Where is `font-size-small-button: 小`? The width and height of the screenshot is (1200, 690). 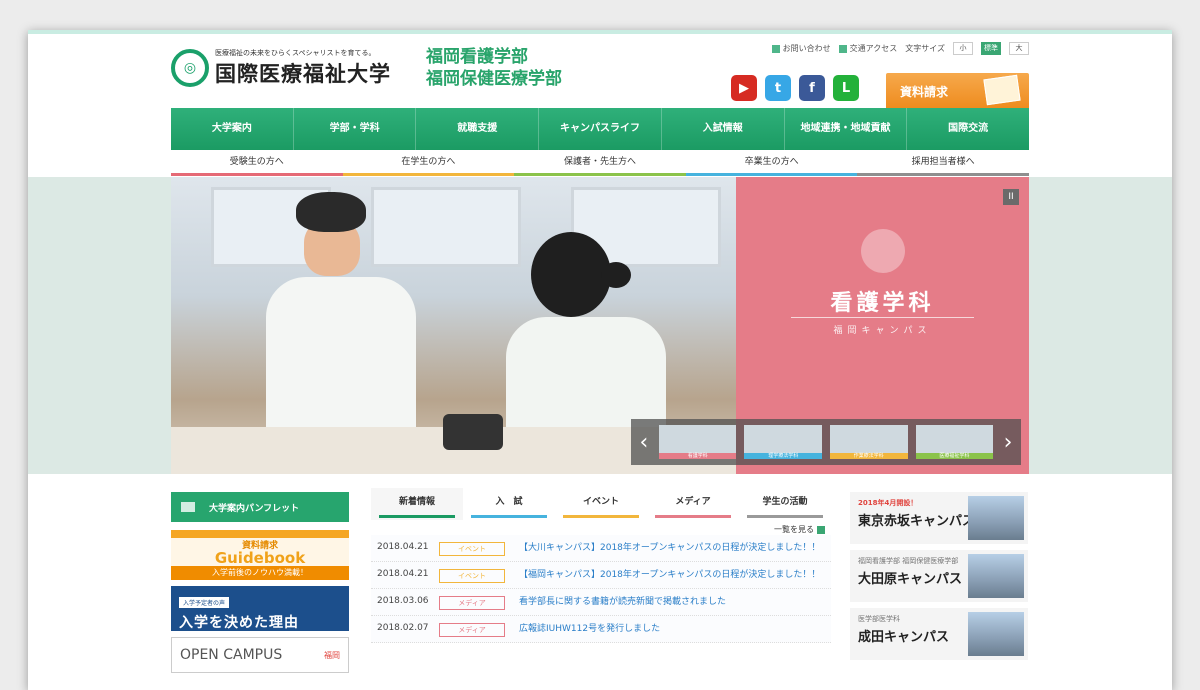
font-size-small-button: 小 is located at coordinates (963, 48).